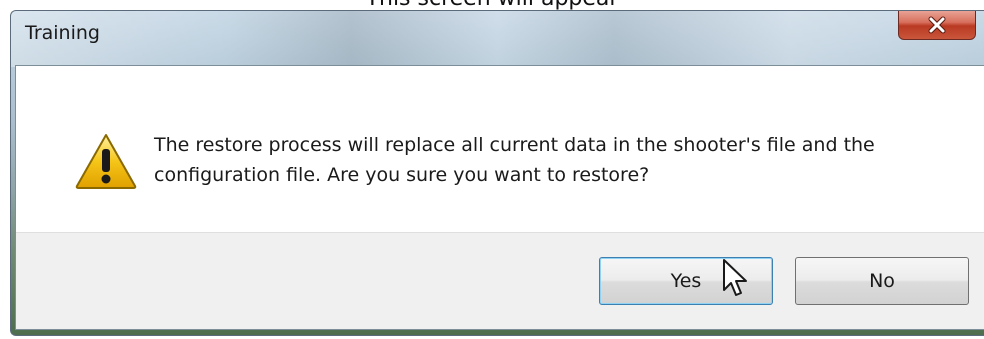  I want to click on close-x-icon, so click(937, 24).